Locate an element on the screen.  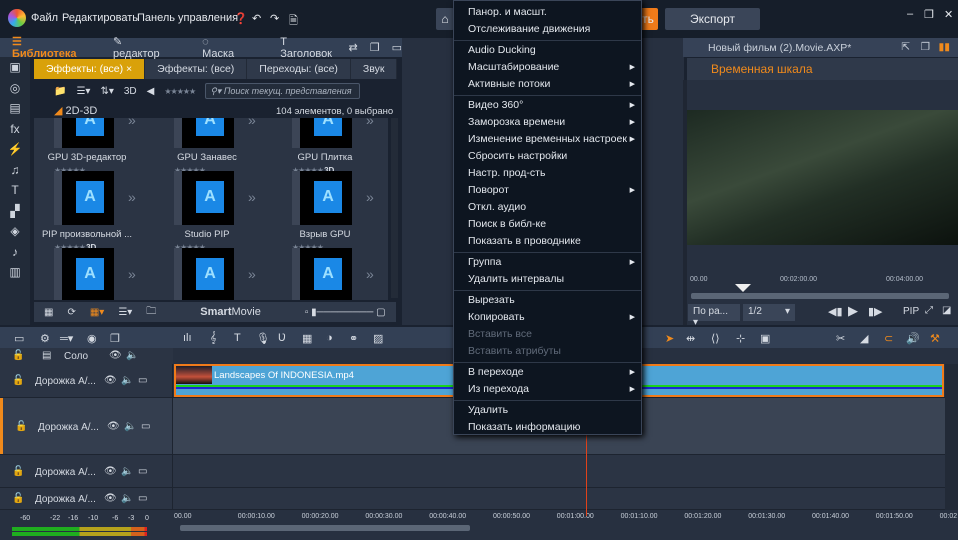
subtab-effects: Эффекты: (все) is located at coordinates (196, 69).